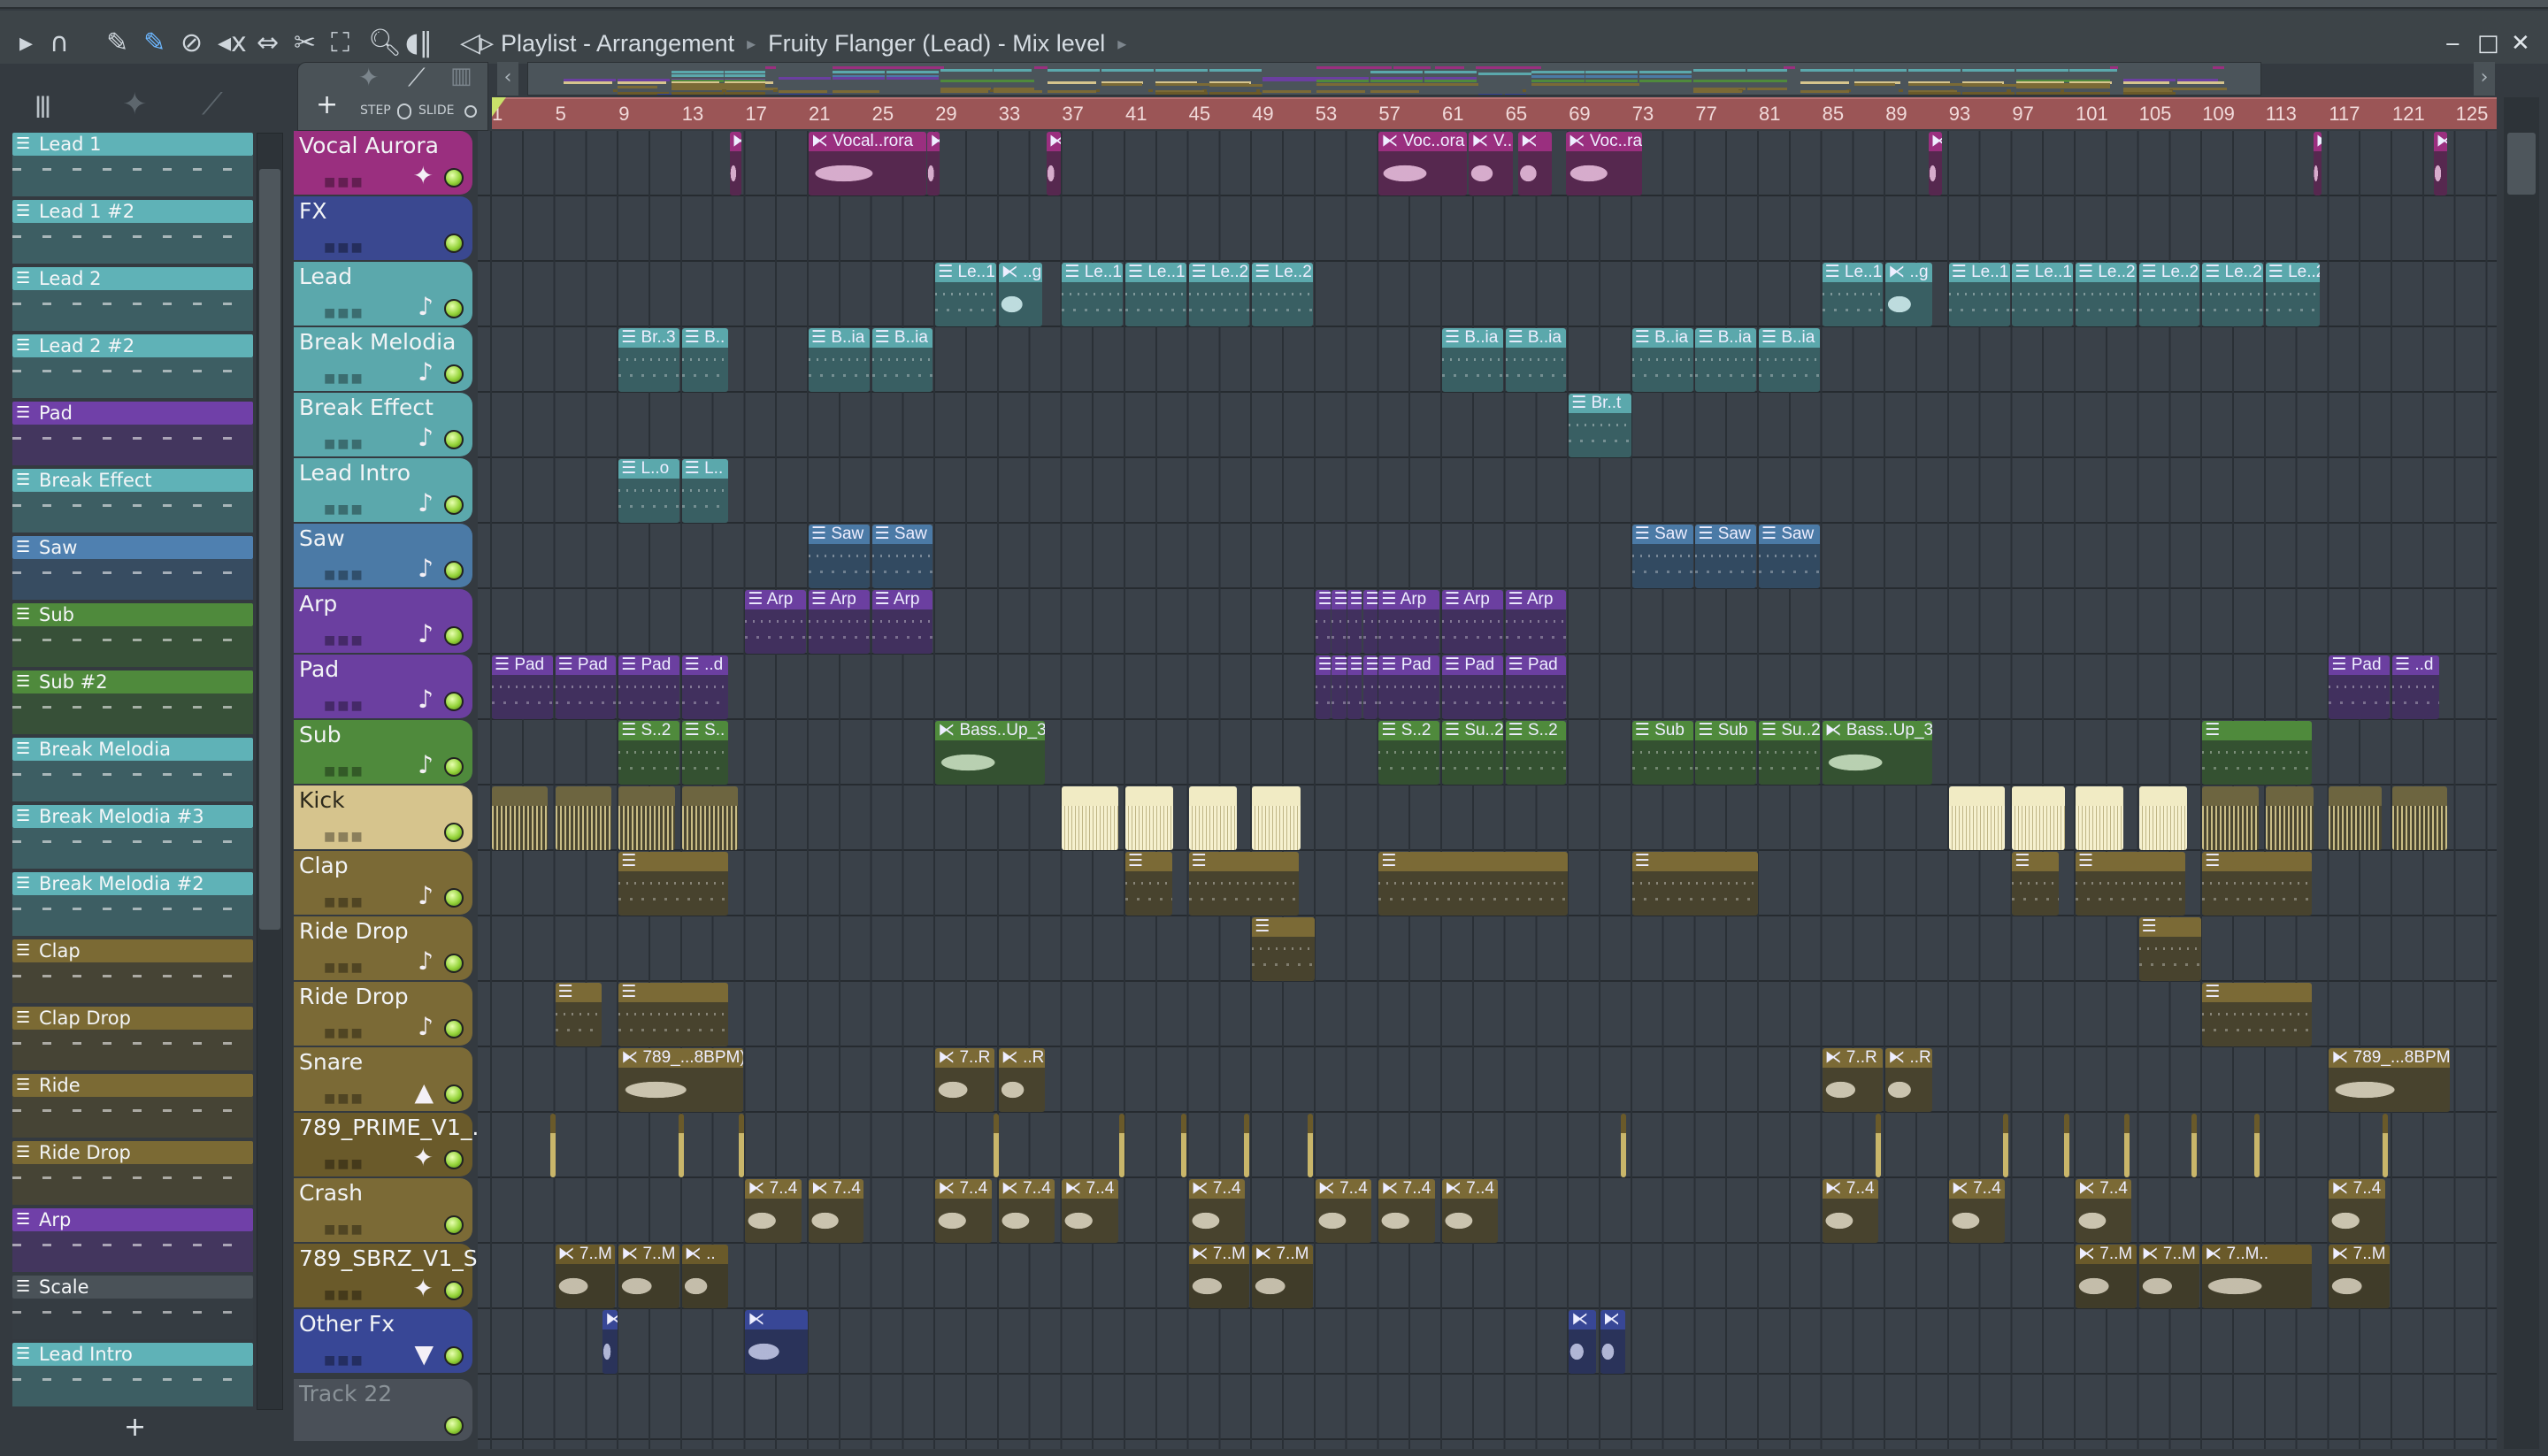 The image size is (2548, 1456). What do you see at coordinates (26, 43) in the screenshot?
I see `arrow-icon: ▸` at bounding box center [26, 43].